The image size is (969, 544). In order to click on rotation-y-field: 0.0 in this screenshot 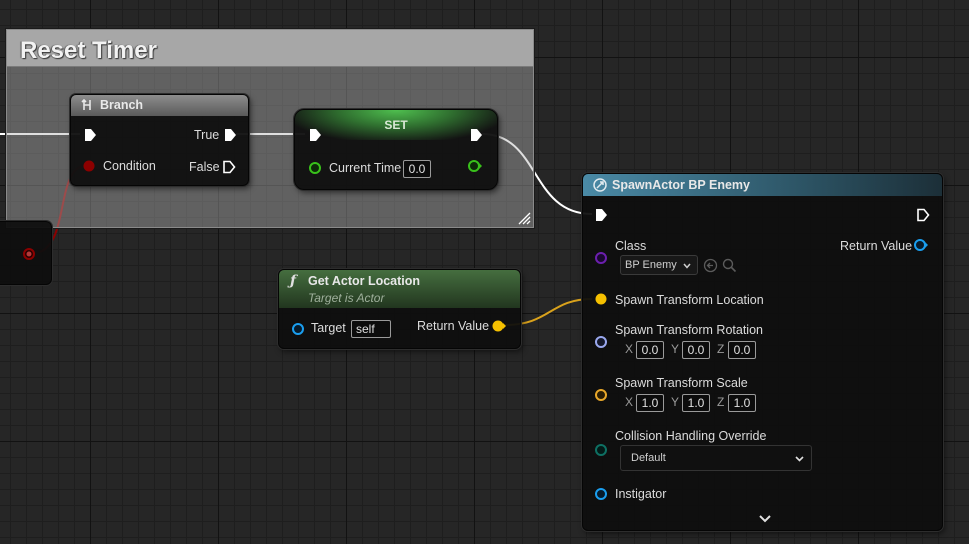, I will do `click(696, 350)`.